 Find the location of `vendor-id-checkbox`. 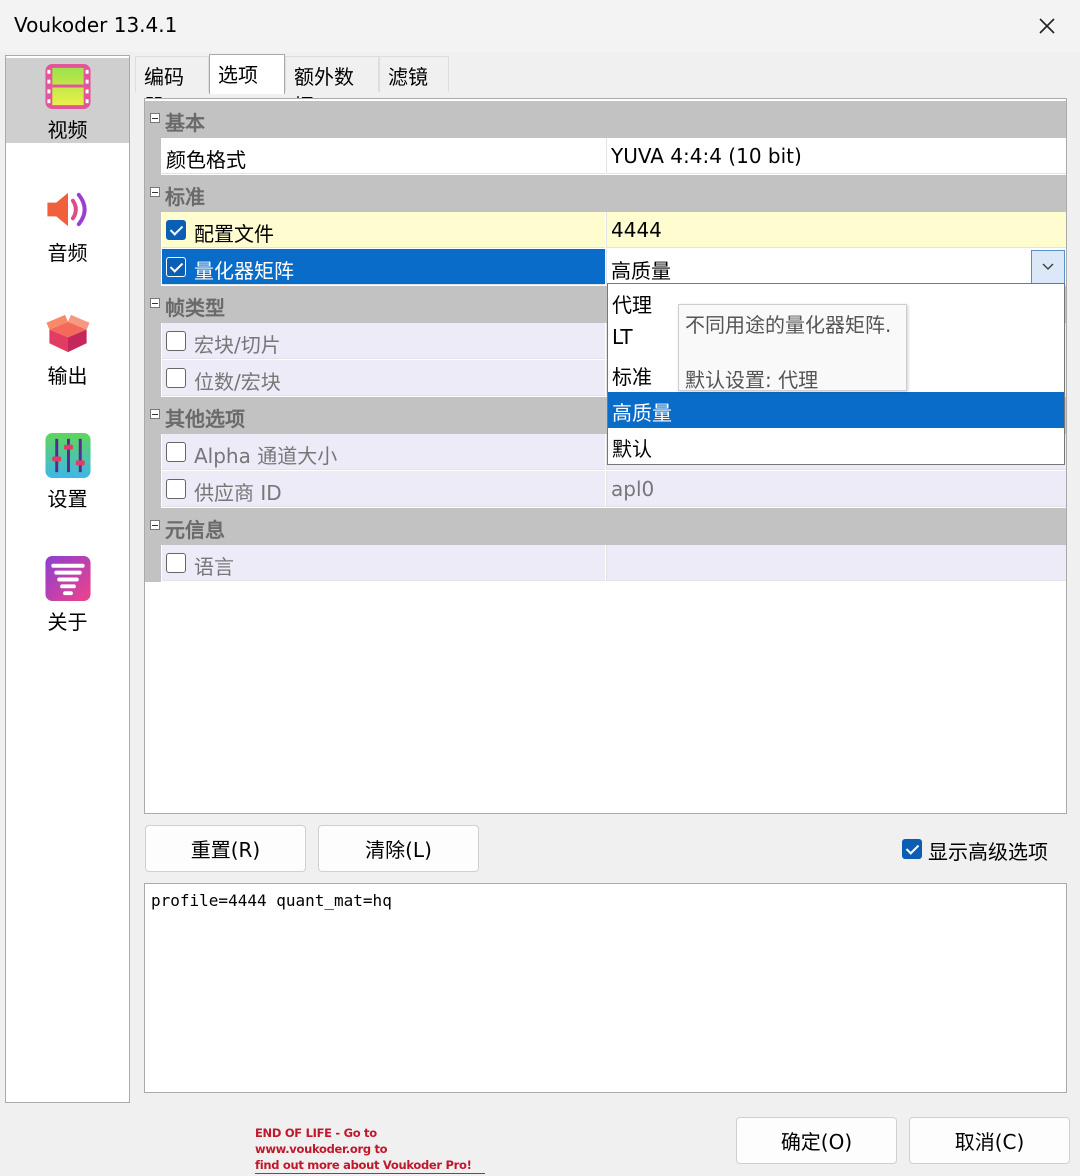

vendor-id-checkbox is located at coordinates (176, 489).